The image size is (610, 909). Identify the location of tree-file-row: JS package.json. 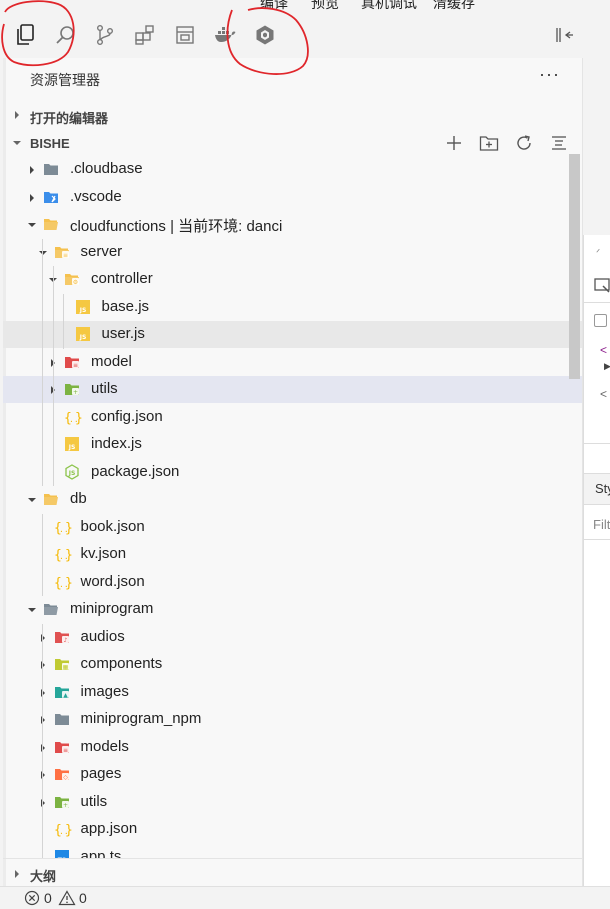
(292, 472).